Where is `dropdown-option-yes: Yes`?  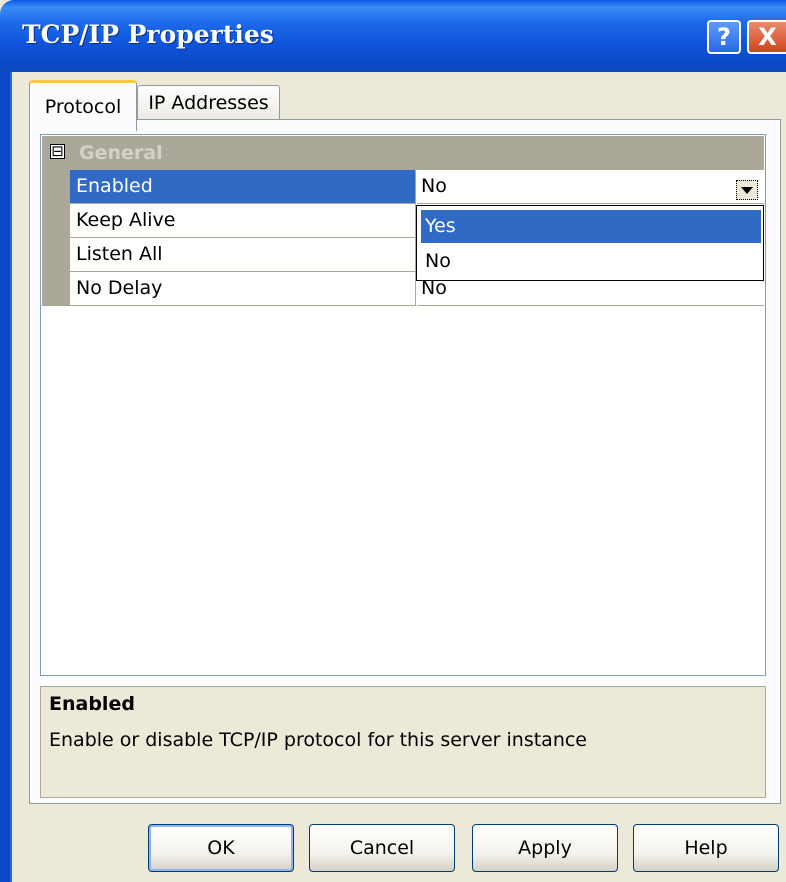
dropdown-option-yes: Yes is located at coordinates (591, 226).